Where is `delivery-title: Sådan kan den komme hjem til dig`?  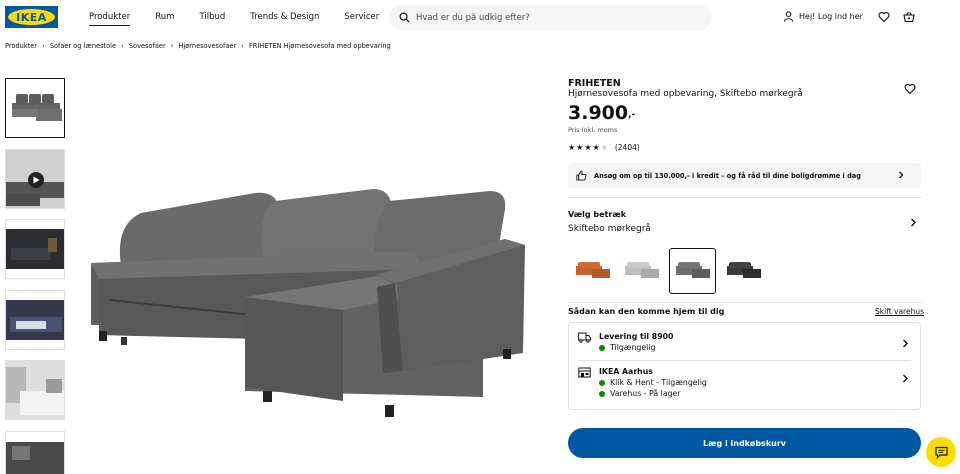
delivery-title: Sådan kan den komme hjem til dig is located at coordinates (646, 311).